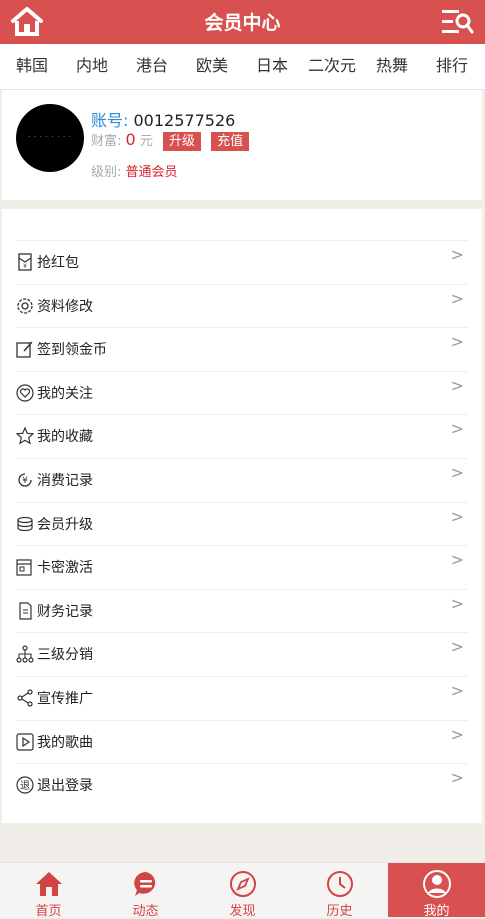 The width and height of the screenshot is (485, 919). I want to click on upgrade-button: 升级, so click(182, 141).